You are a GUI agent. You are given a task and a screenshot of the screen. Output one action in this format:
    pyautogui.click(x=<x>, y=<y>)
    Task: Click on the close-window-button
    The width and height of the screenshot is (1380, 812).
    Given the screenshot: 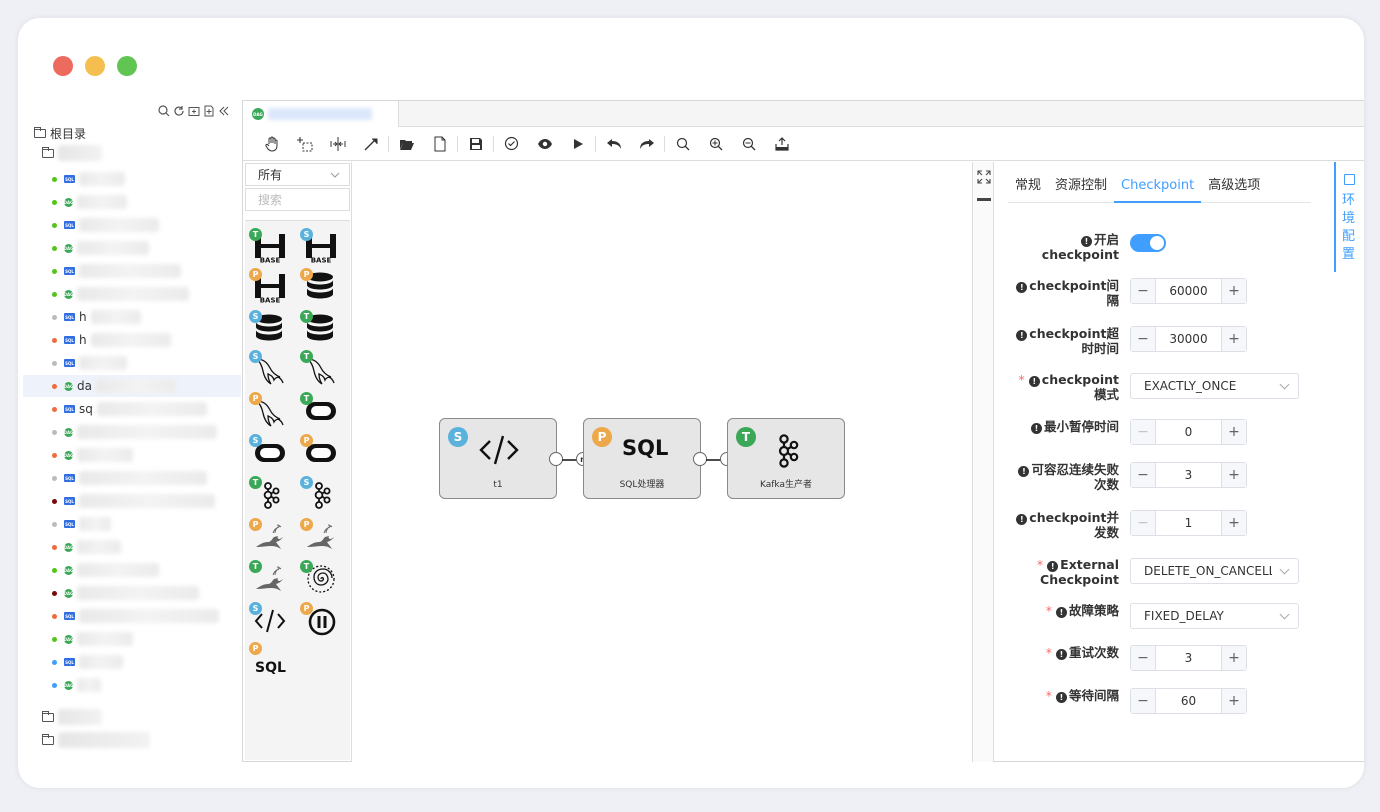 What is the action you would take?
    pyautogui.click(x=63, y=66)
    